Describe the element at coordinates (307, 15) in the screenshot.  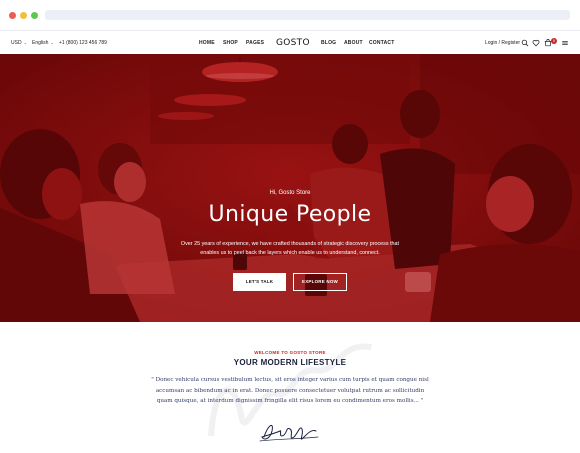
I see `address-bar` at that location.